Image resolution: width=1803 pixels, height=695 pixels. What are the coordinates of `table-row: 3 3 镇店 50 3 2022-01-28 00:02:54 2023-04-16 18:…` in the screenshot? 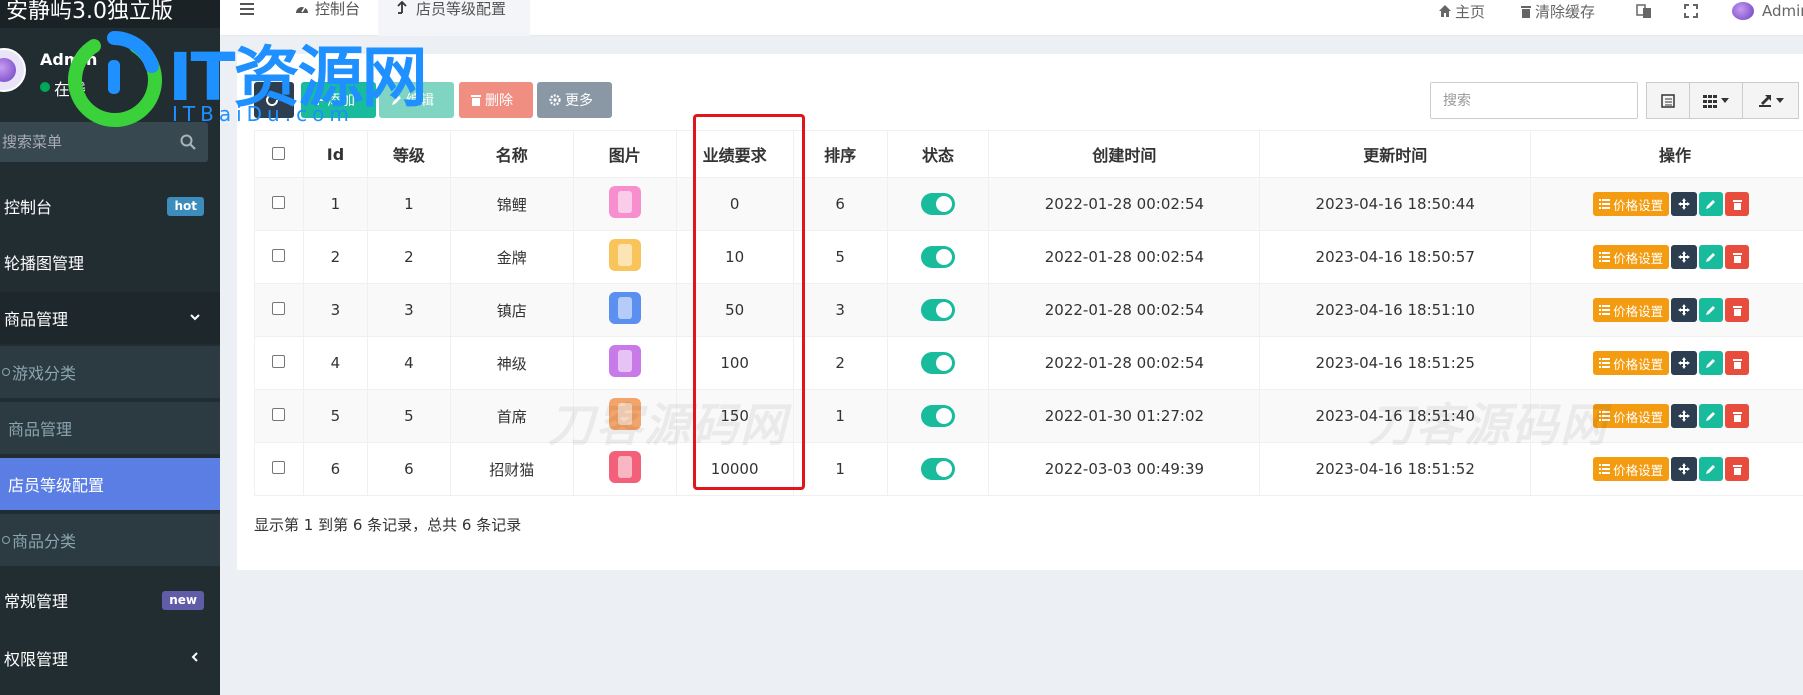 It's located at (1028, 310).